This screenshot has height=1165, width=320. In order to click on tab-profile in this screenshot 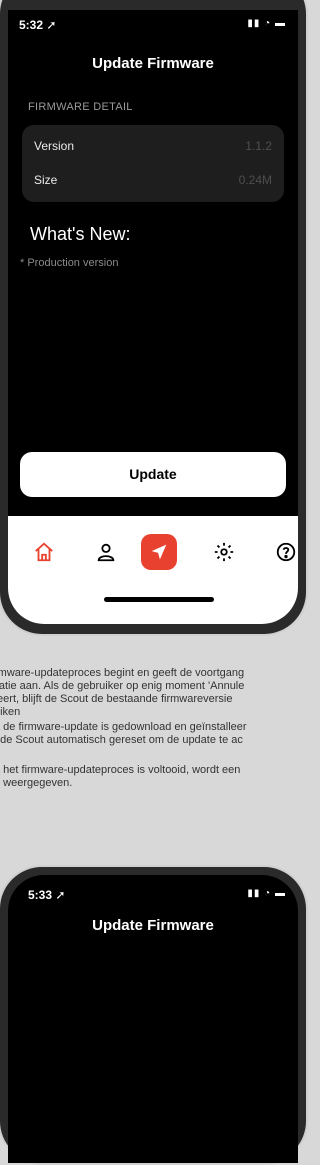, I will do `click(106, 552)`.